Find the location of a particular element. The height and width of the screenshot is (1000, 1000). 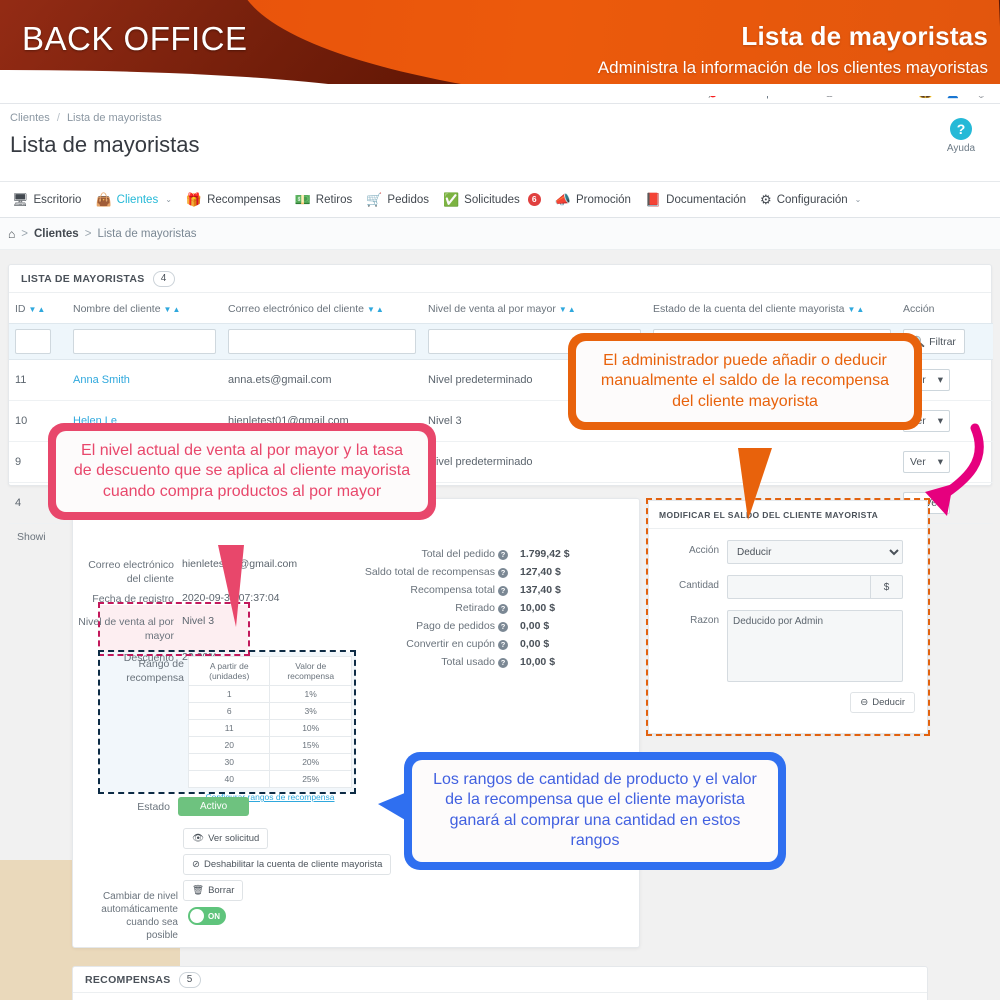

summary-value: 137,40 $ is located at coordinates (540, 590).